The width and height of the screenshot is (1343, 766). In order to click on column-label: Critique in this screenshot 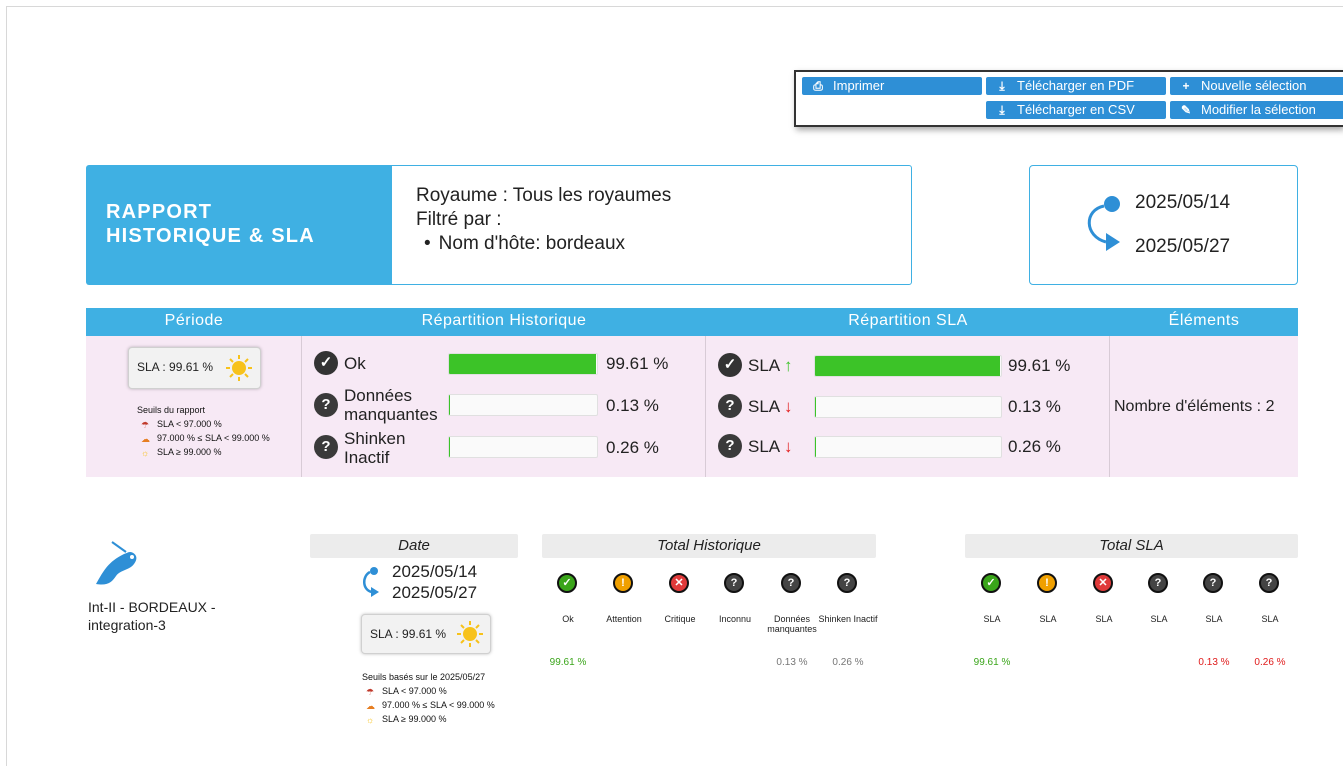, I will do `click(680, 619)`.